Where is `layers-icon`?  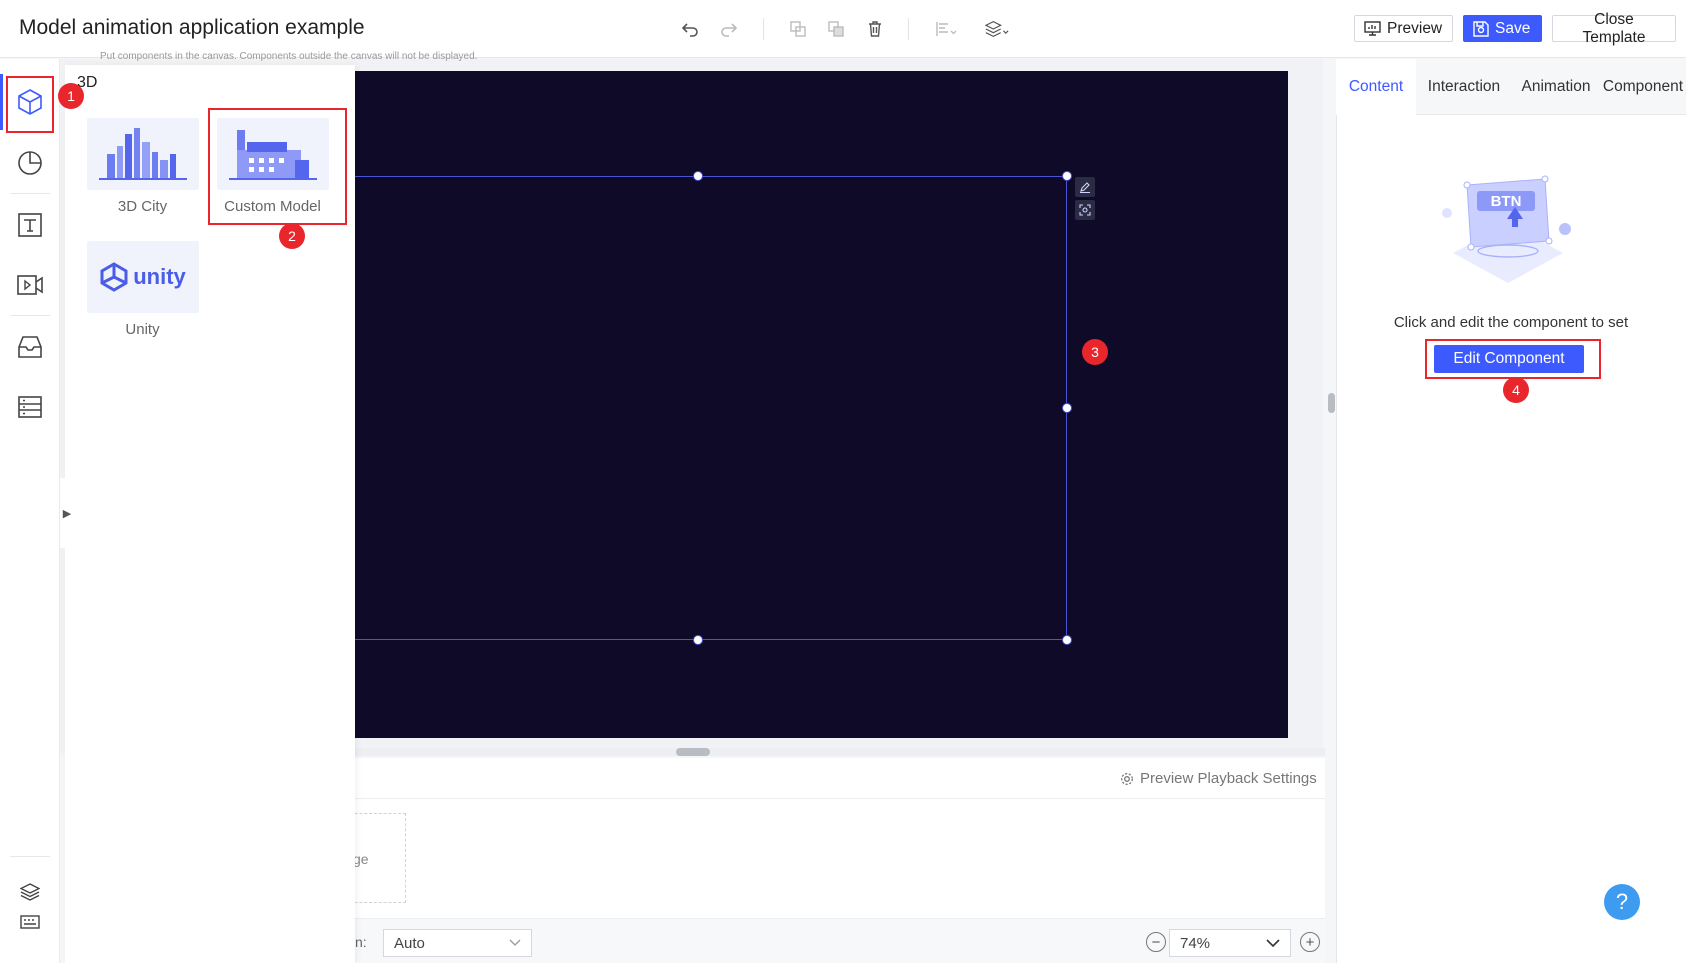 layers-icon is located at coordinates (997, 29).